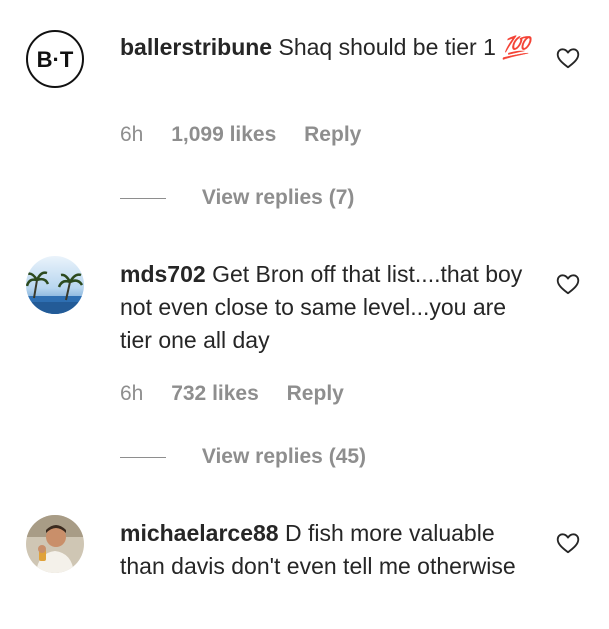 This screenshot has height=629, width=609. Describe the element at coordinates (163, 274) in the screenshot. I see `comment-username: mds702` at that location.